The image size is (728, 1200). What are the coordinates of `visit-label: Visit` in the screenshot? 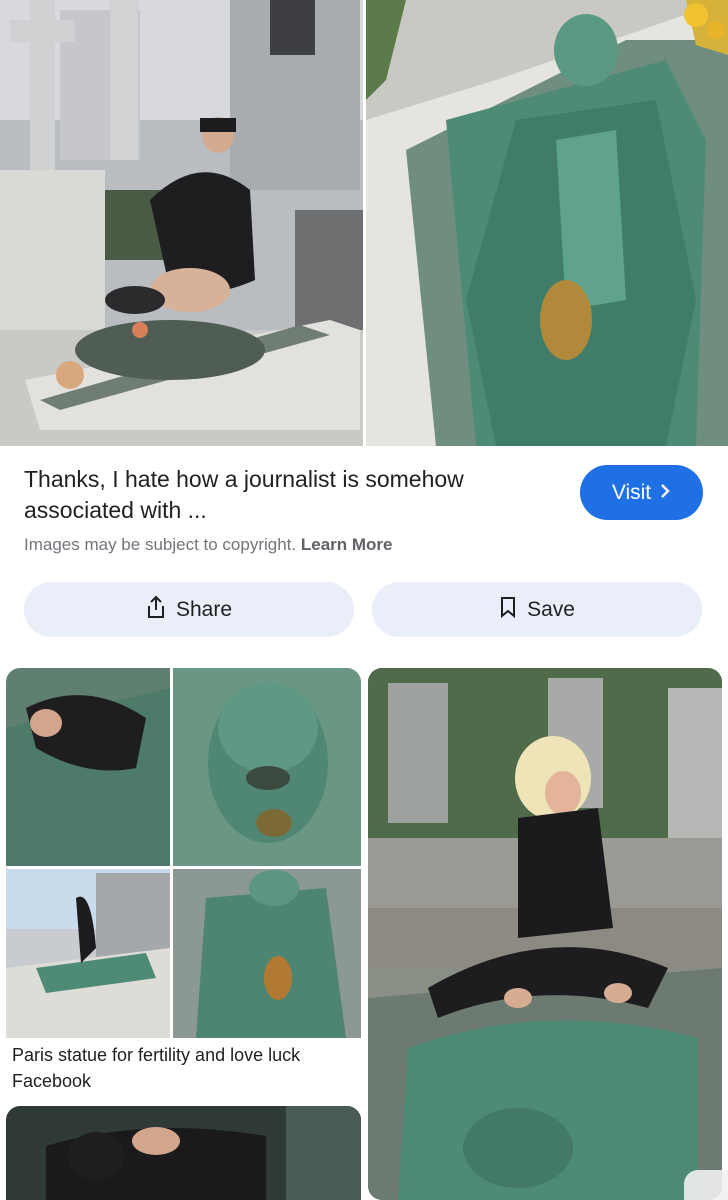 It's located at (631, 492).